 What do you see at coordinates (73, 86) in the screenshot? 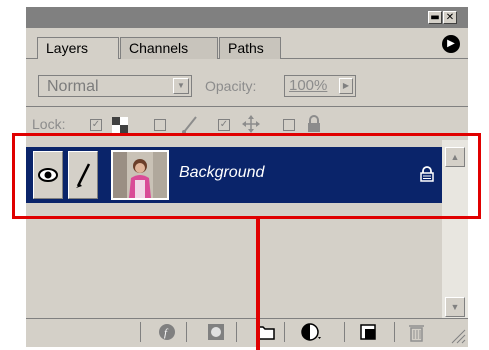
I see `blend-mode-value: Normal` at bounding box center [73, 86].